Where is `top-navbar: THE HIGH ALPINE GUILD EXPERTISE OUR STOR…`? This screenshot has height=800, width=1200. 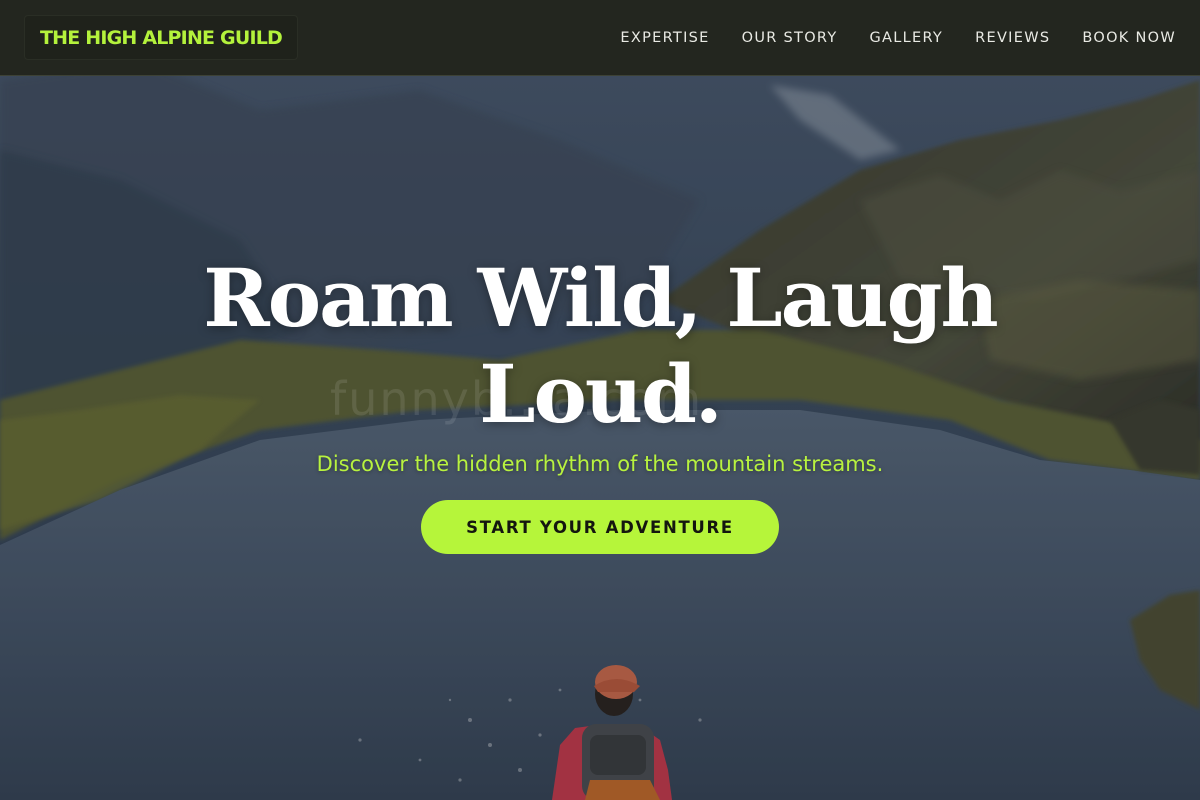
top-navbar: THE HIGH ALPINE GUILD EXPERTISE OUR STOR… is located at coordinates (600, 38).